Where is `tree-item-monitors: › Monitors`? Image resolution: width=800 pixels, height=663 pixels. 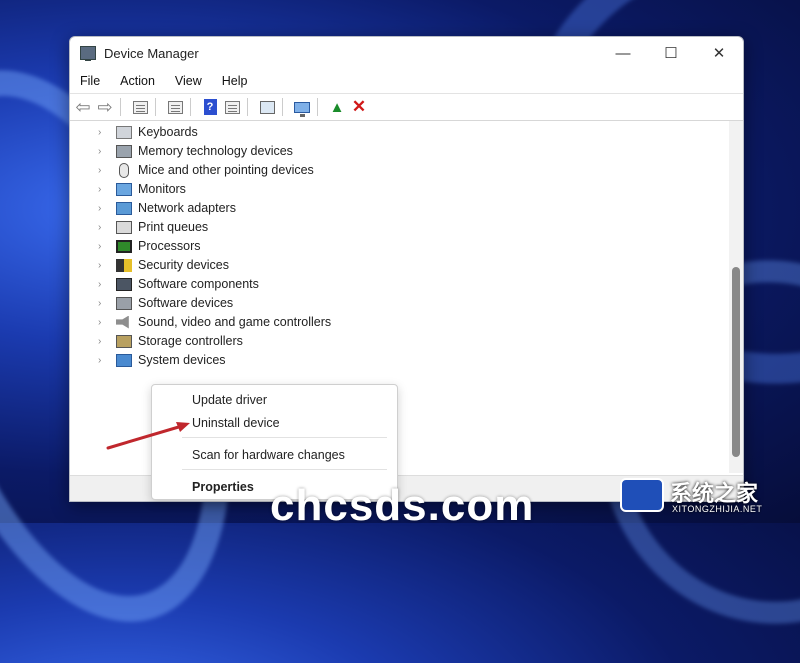
tree-item-monitors: › Monitors is located at coordinates (142, 189).